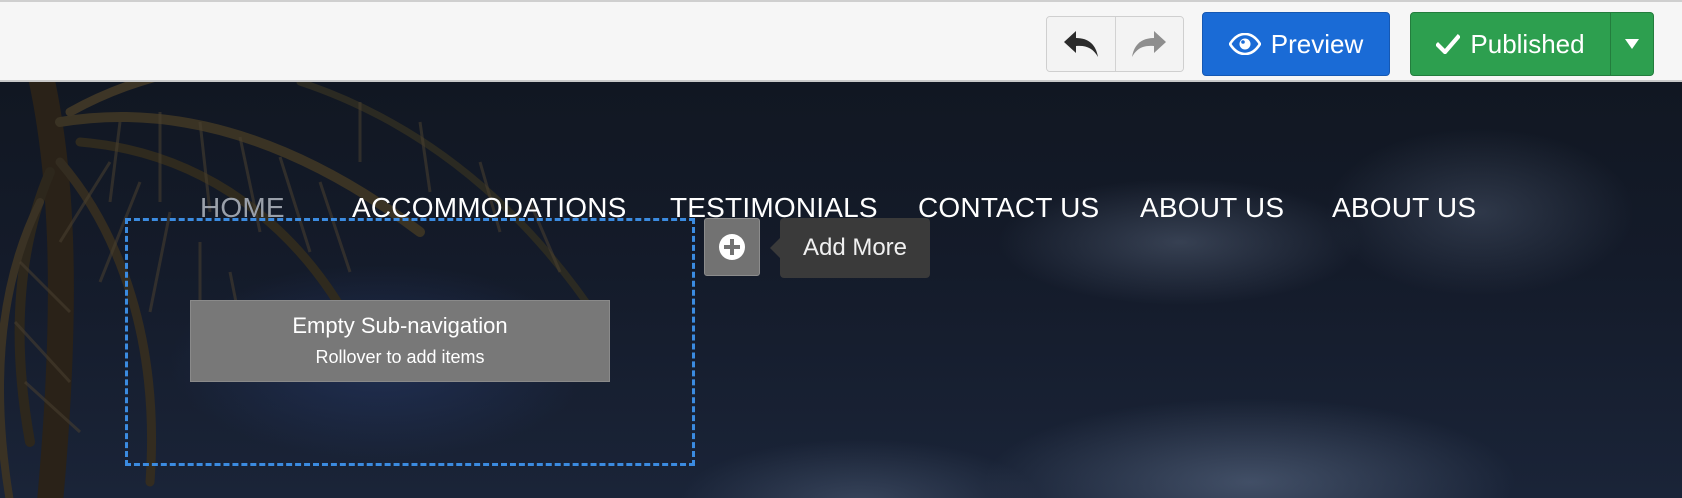 The height and width of the screenshot is (498, 1682). What do you see at coordinates (400, 325) in the screenshot?
I see `empty-subnav-title: Empty Sub-navigation` at bounding box center [400, 325].